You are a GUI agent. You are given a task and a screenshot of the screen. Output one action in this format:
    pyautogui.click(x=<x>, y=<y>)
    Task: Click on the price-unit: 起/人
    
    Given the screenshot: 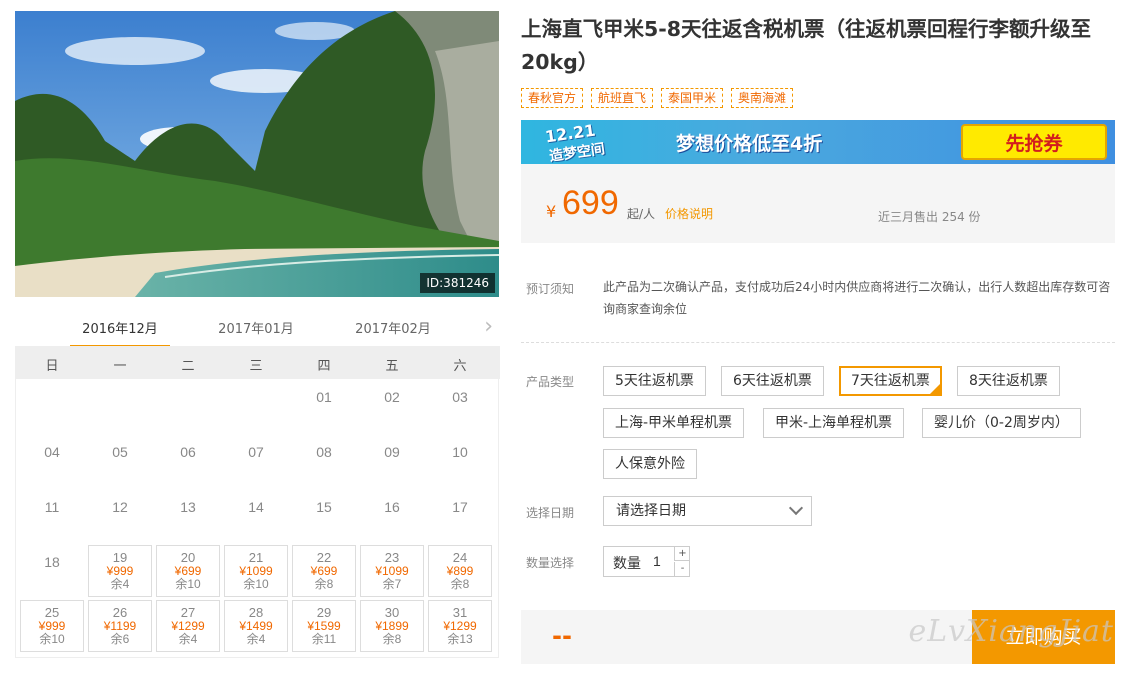 What is the action you would take?
    pyautogui.click(x=641, y=214)
    